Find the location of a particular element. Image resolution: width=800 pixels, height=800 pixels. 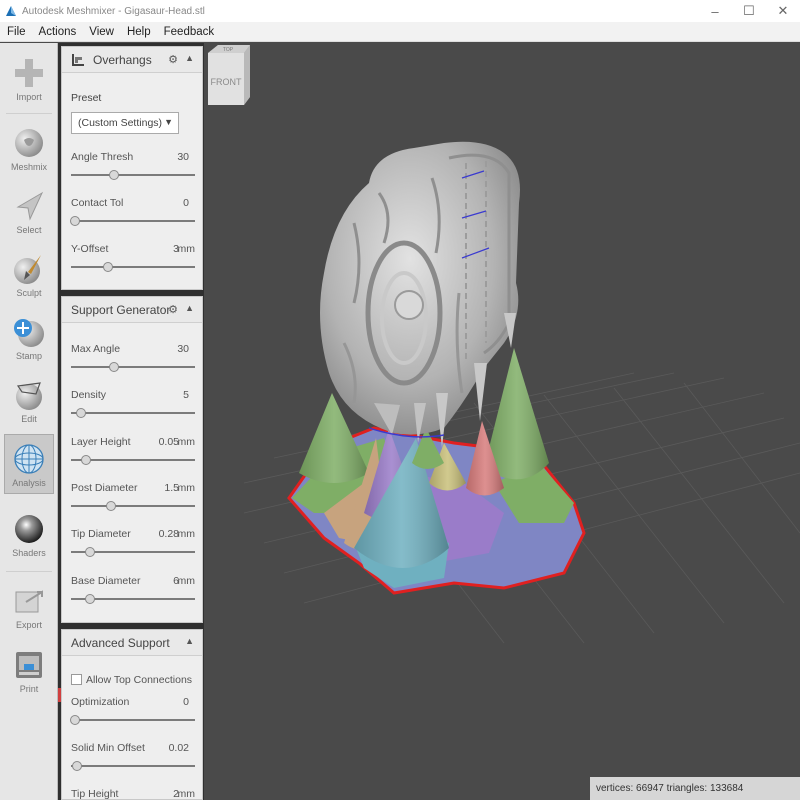

post-diameter-slider is located at coordinates (133, 505).